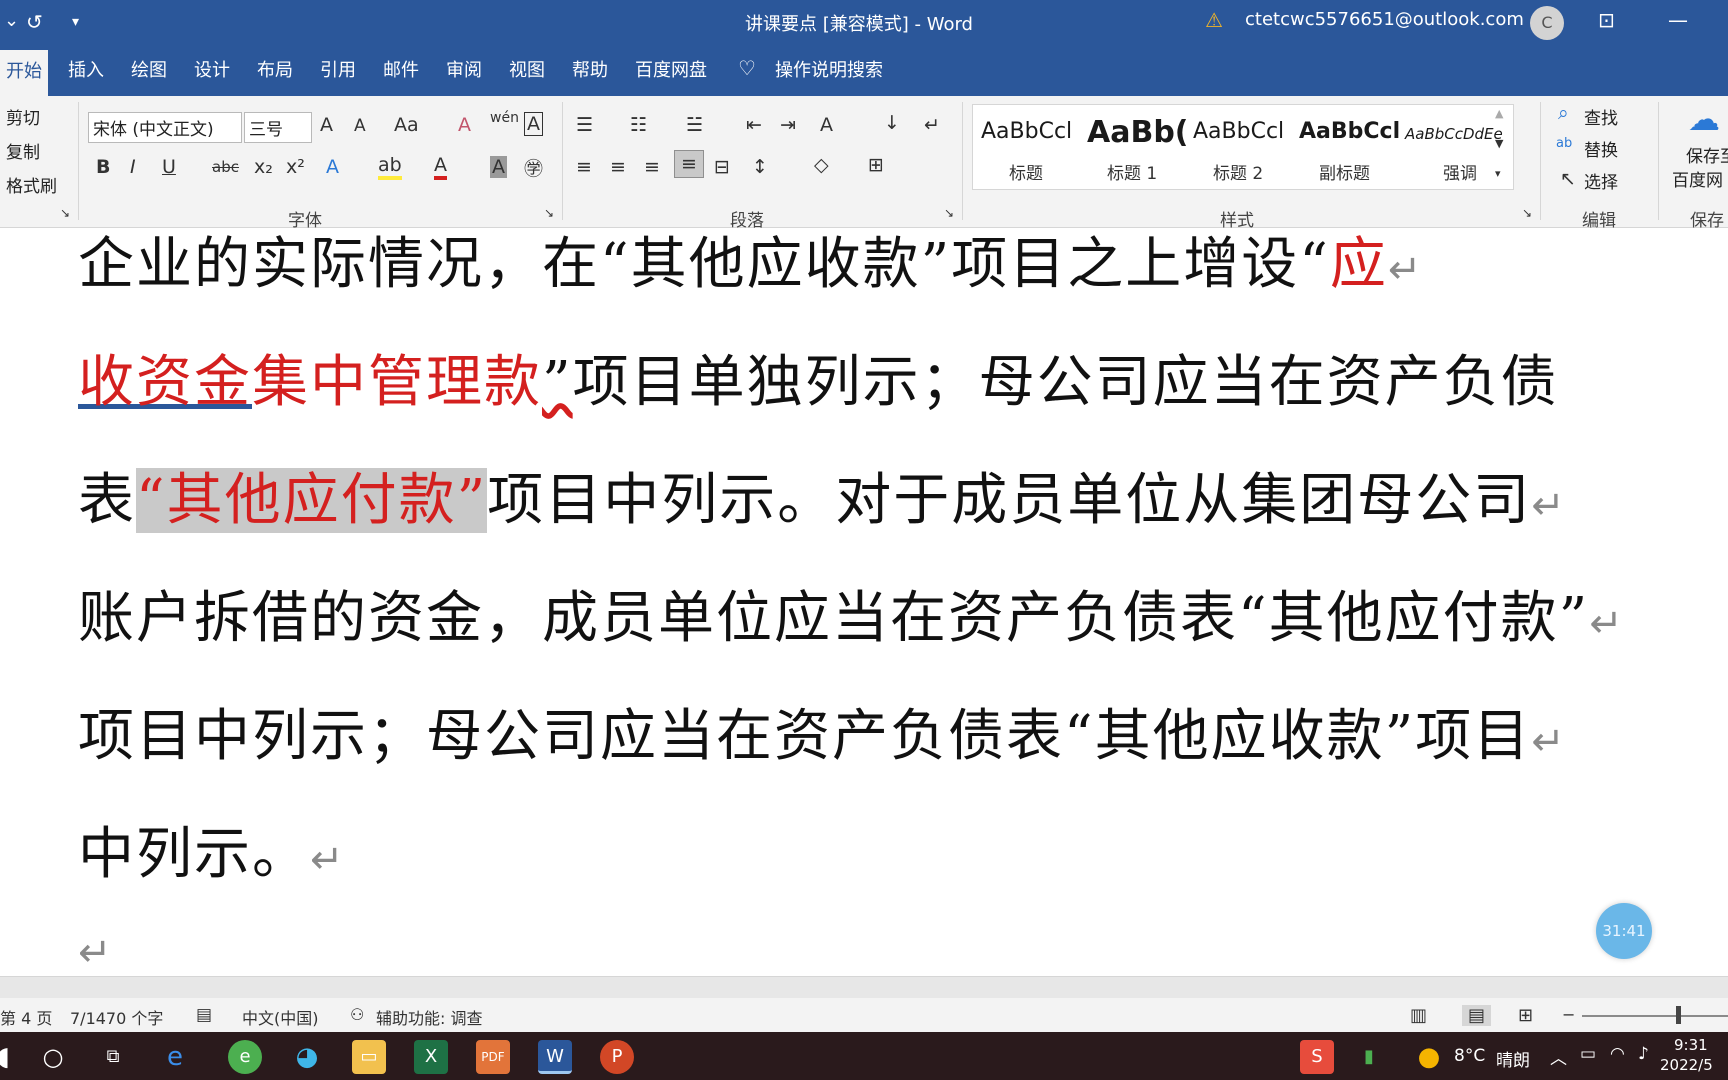 This screenshot has width=1728, height=1080. What do you see at coordinates (864, 987) in the screenshot?
I see `horizontal-scrollbar` at bounding box center [864, 987].